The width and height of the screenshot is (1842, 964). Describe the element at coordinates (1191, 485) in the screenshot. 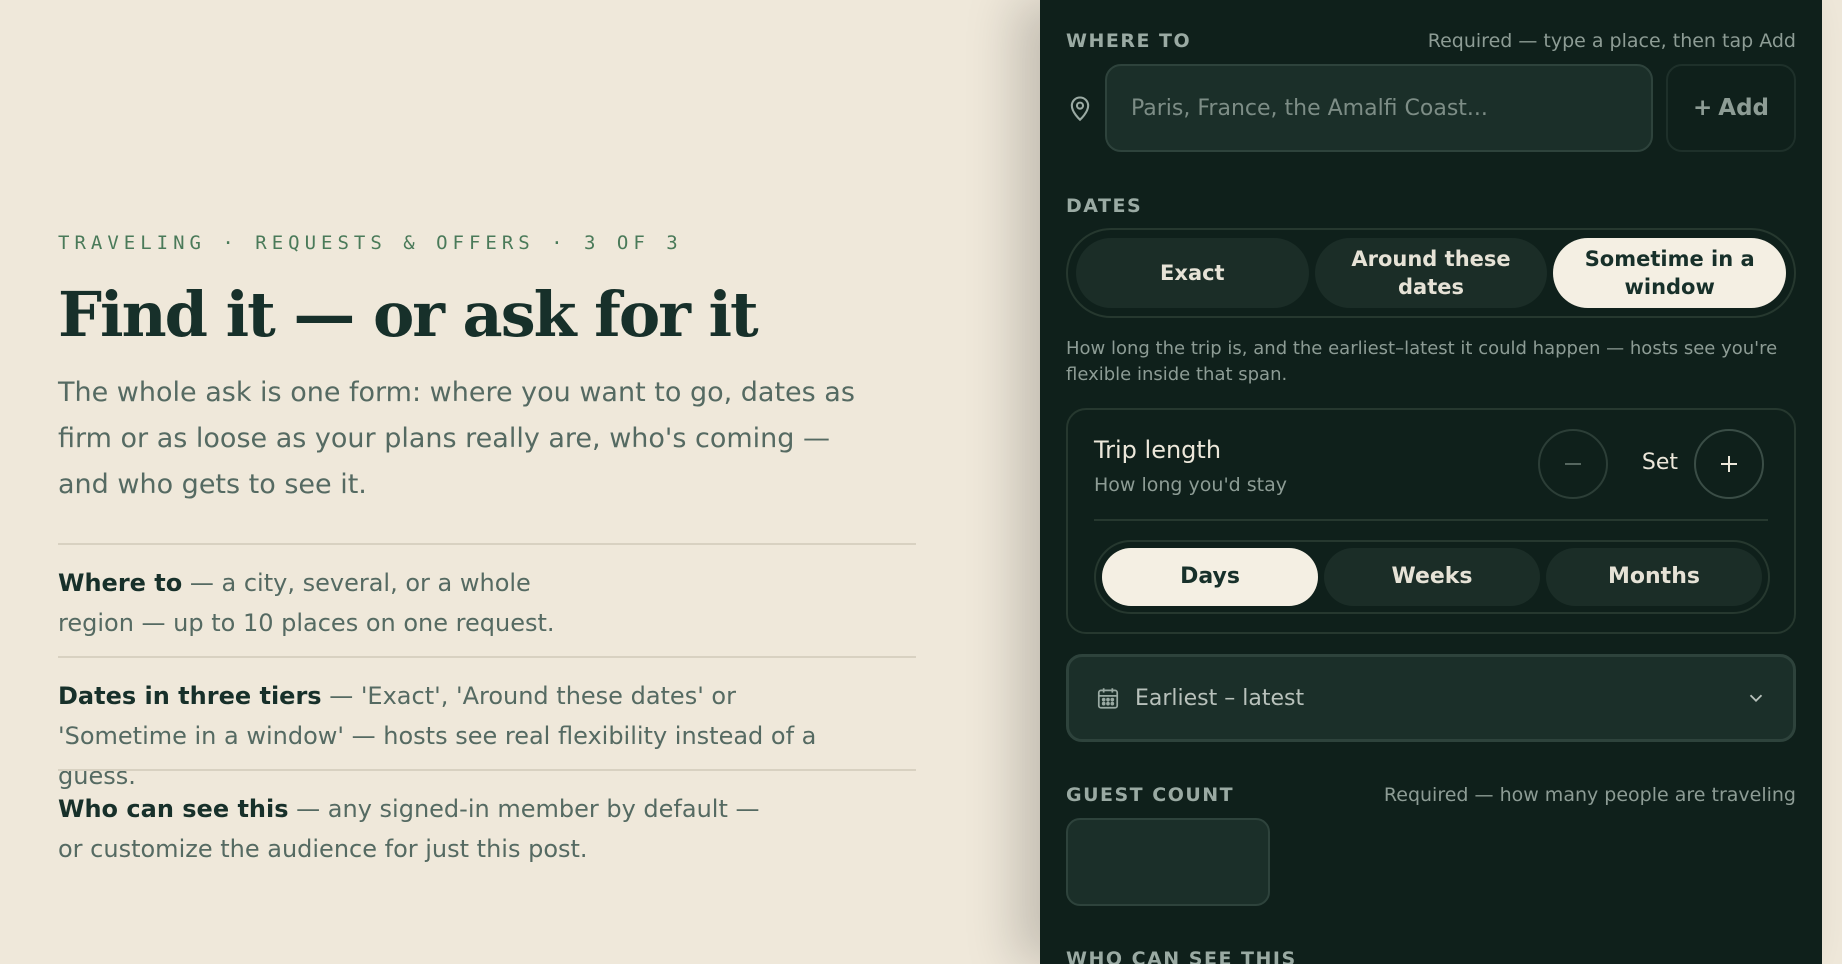

I see `trip-length-subtitle: How long you'd stay` at that location.